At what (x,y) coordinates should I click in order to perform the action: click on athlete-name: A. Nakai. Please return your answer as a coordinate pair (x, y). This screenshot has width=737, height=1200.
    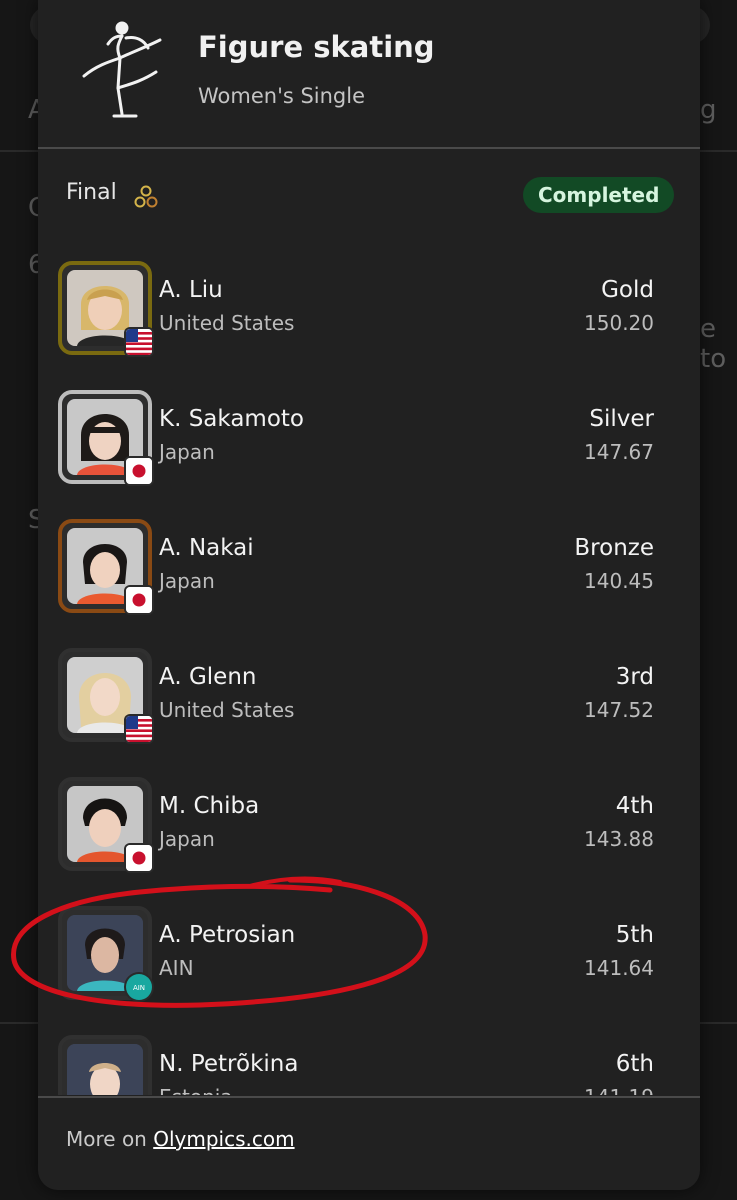
    Looking at the image, I should click on (206, 548).